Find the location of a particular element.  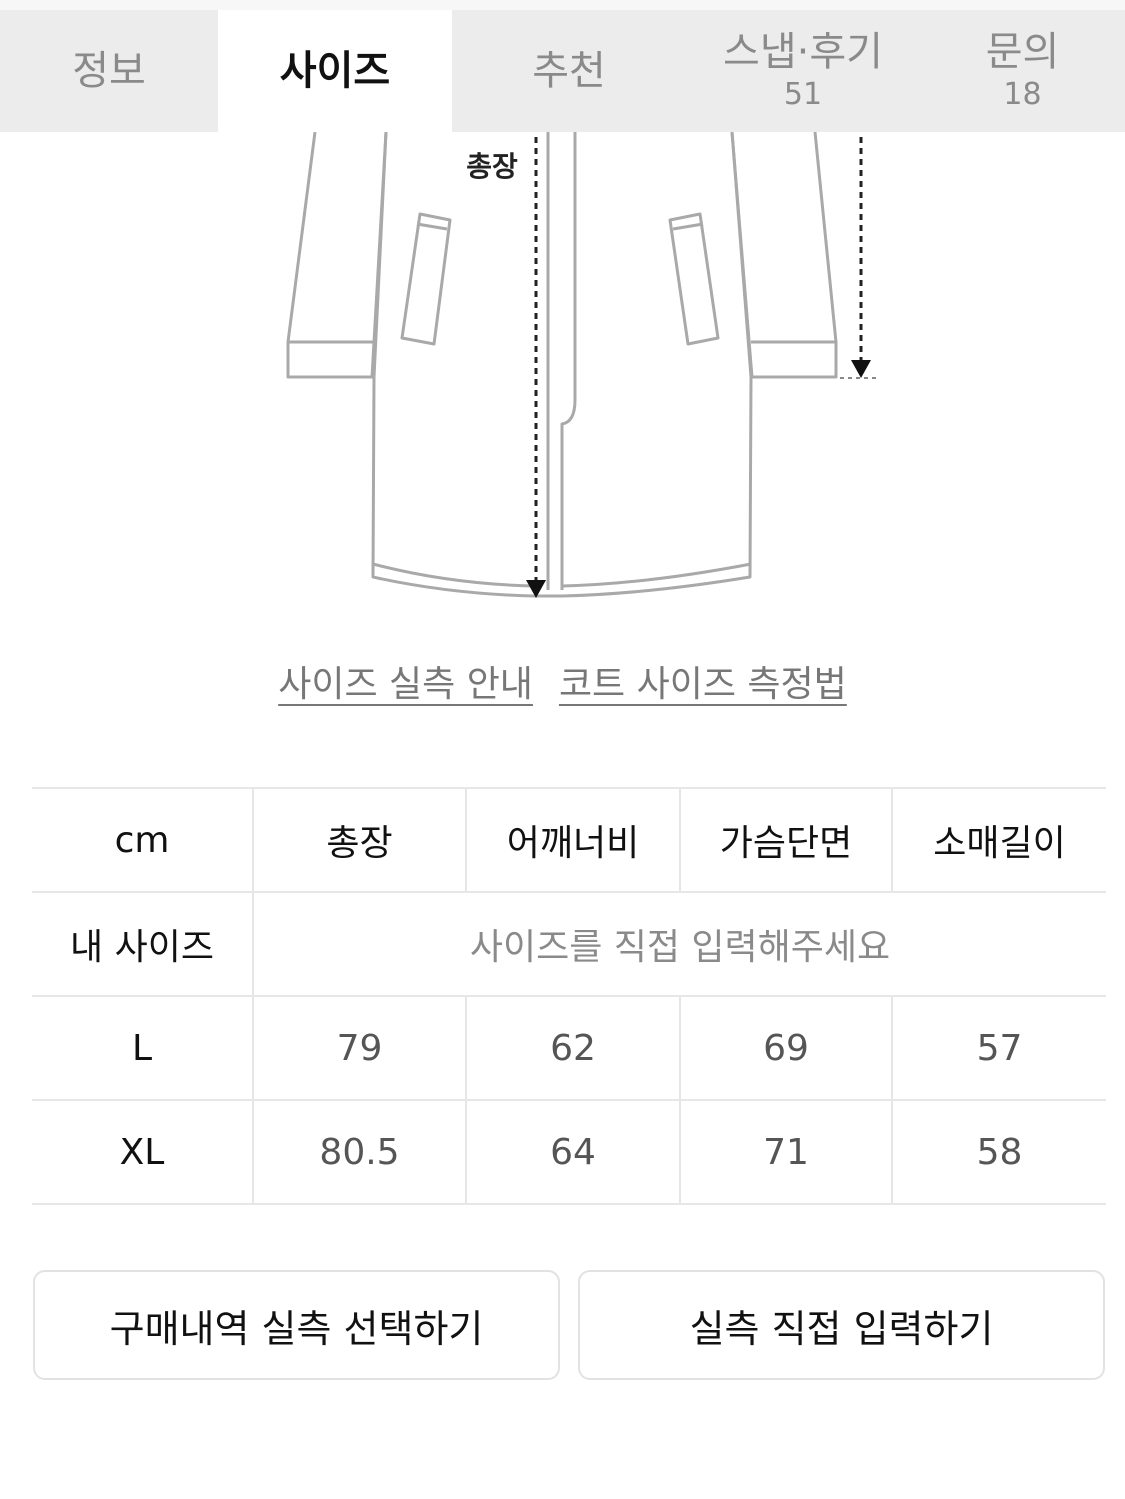

header-shoulder: 어깨너비 is located at coordinates (572, 840).